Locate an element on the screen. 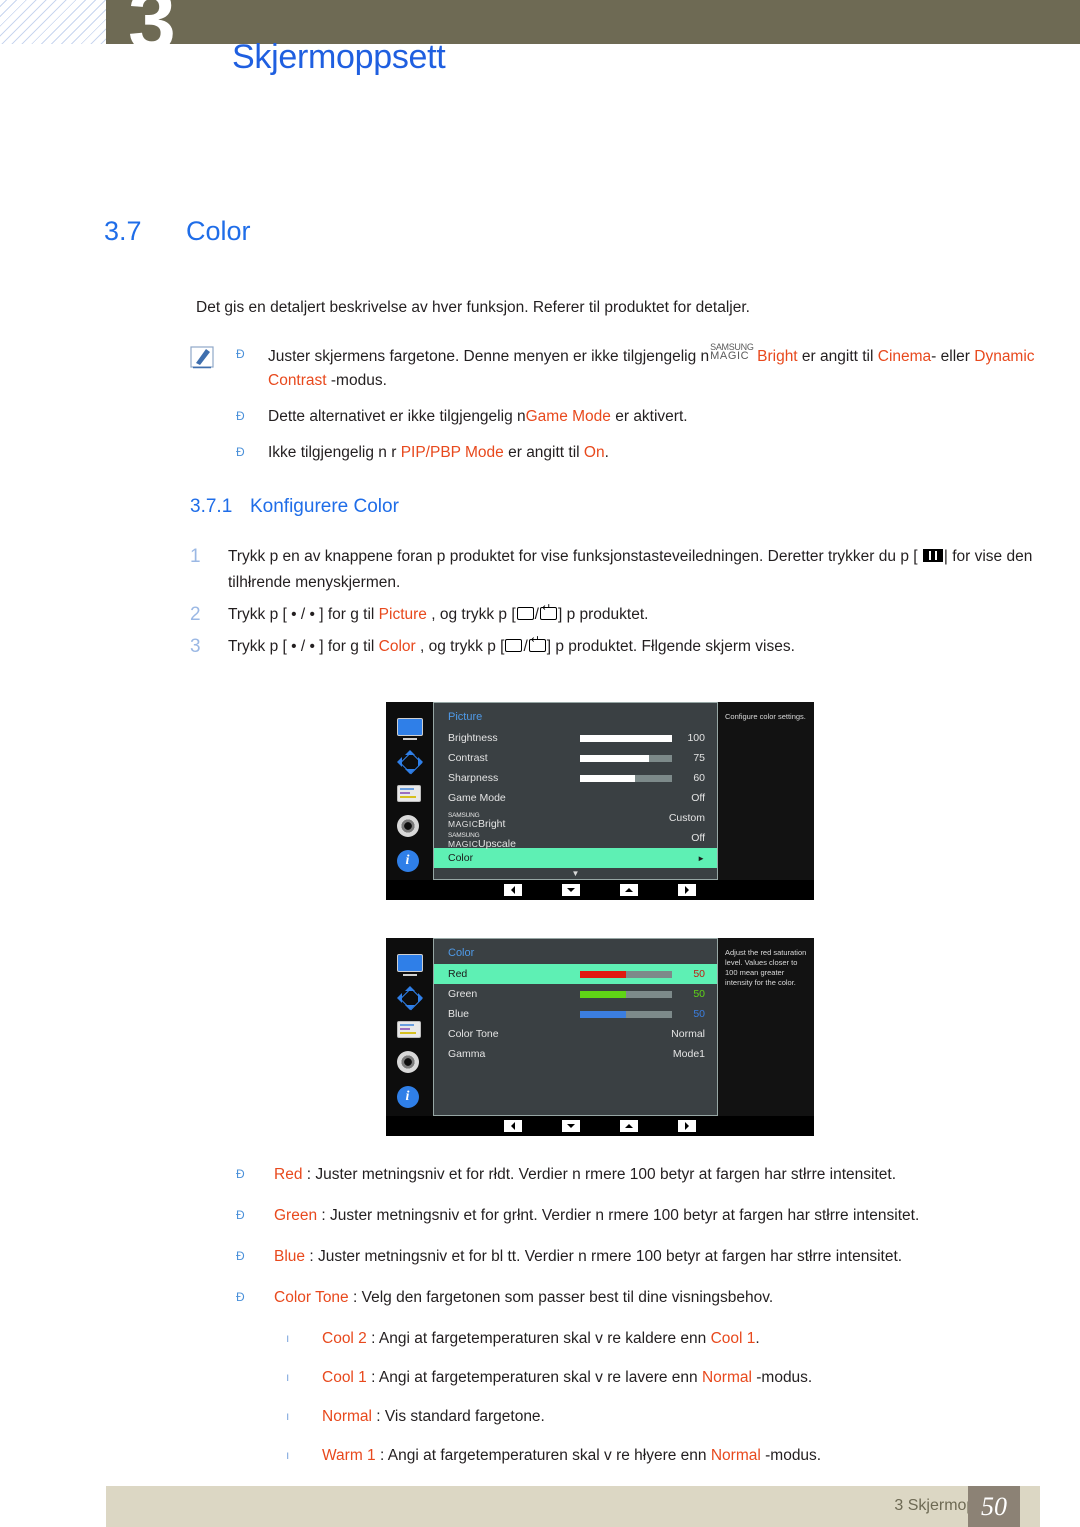  submenu-arrow-icon: ► is located at coordinates (701, 858).